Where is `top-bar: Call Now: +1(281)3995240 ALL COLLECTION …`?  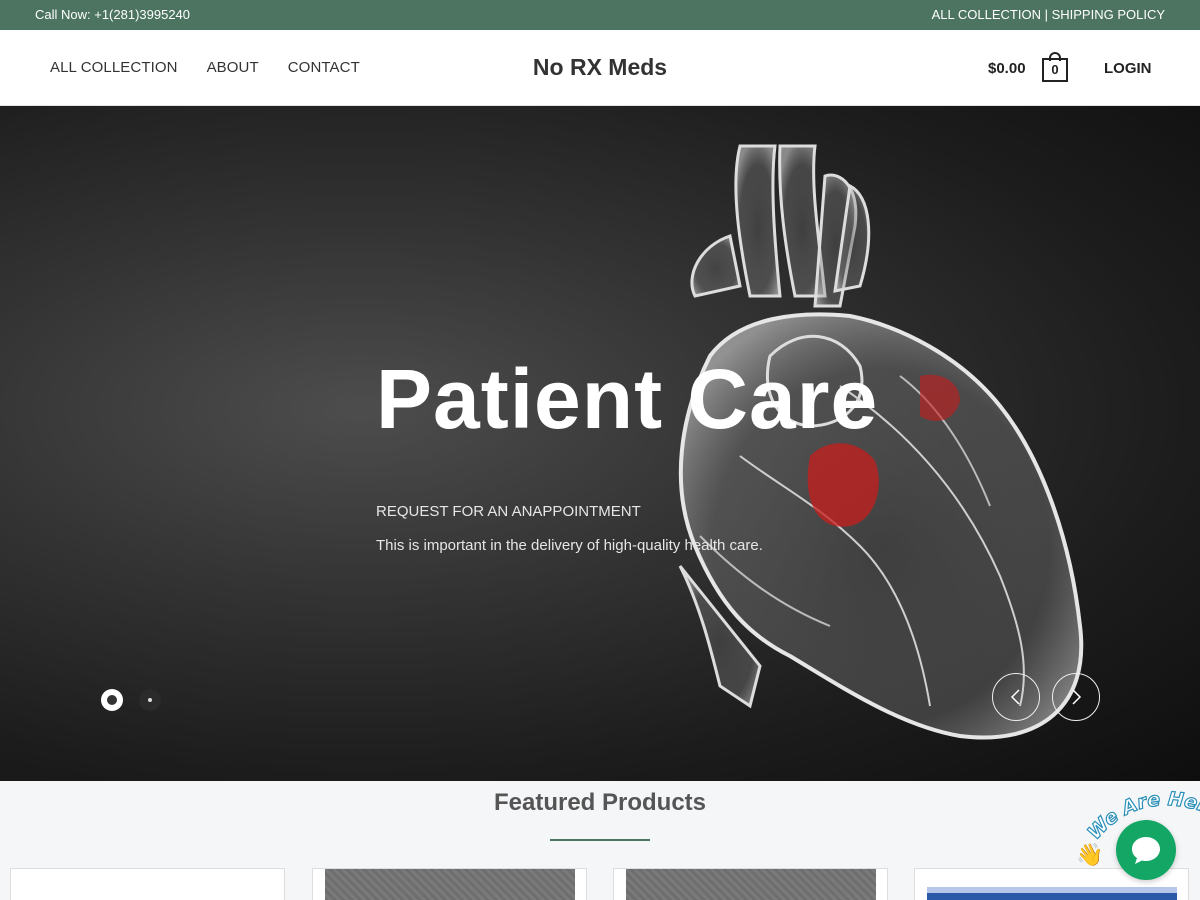
top-bar: Call Now: +1(281)3995240 ALL COLLECTION … is located at coordinates (600, 15).